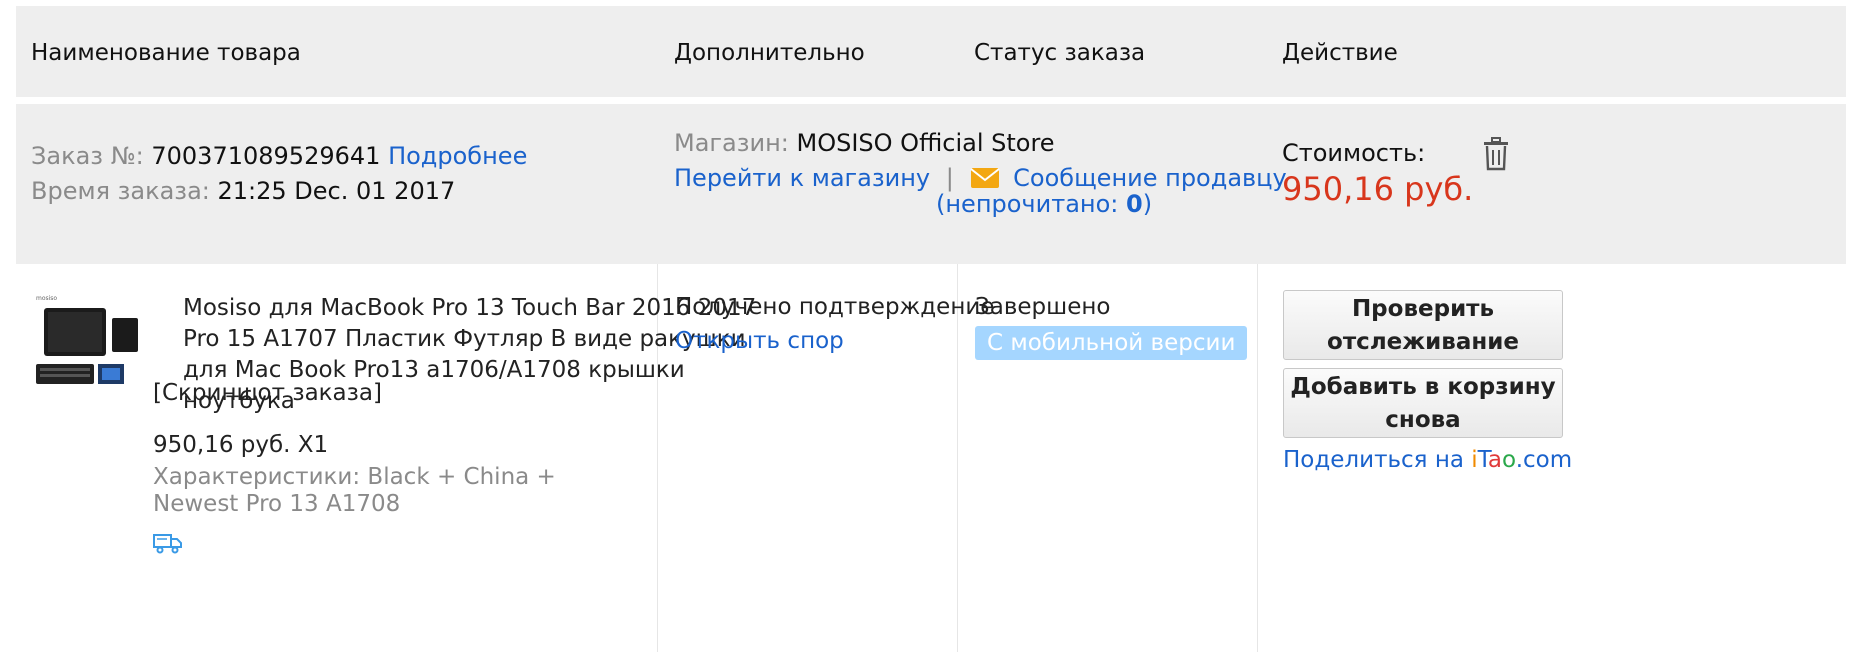 The width and height of the screenshot is (1862, 652). I want to click on go-to-store-link: Перейти к магазину, so click(802, 178).